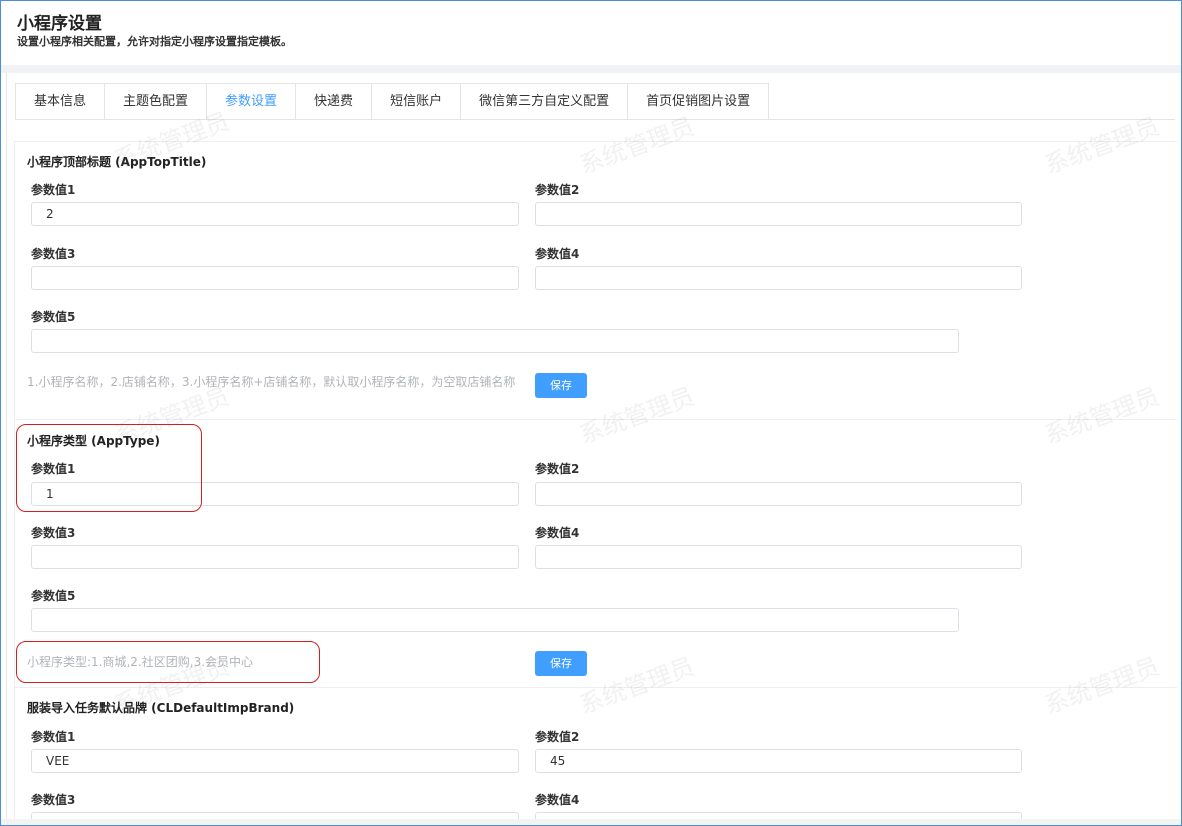 This screenshot has height=826, width=1182. What do you see at coordinates (154, 41) in the screenshot?
I see `page-subtitle: 设置小程序相关配置，允许对指定小程序设置指定模板。` at bounding box center [154, 41].